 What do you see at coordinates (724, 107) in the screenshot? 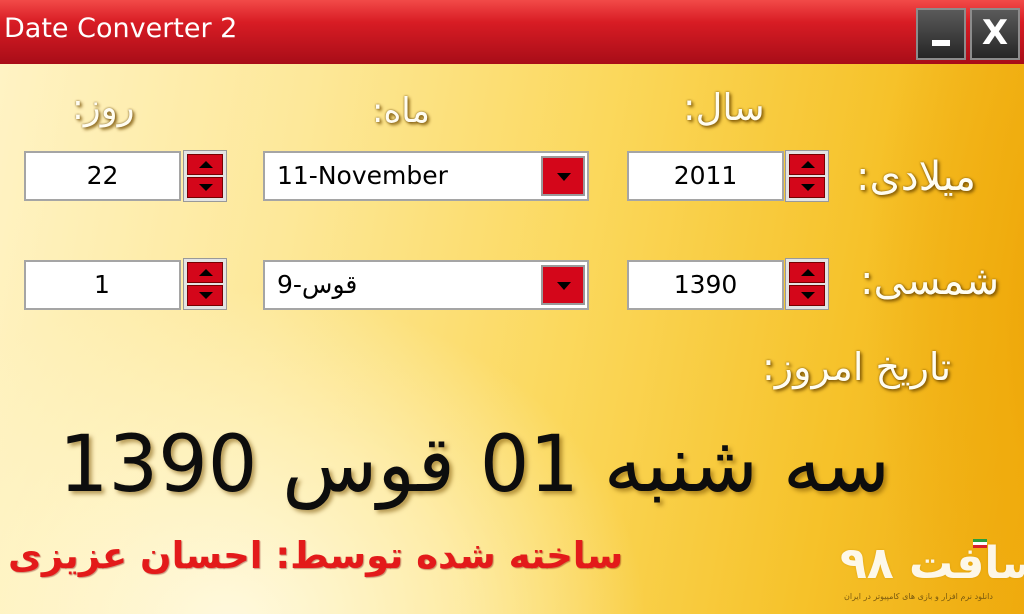
I see `year-header: سال:` at bounding box center [724, 107].